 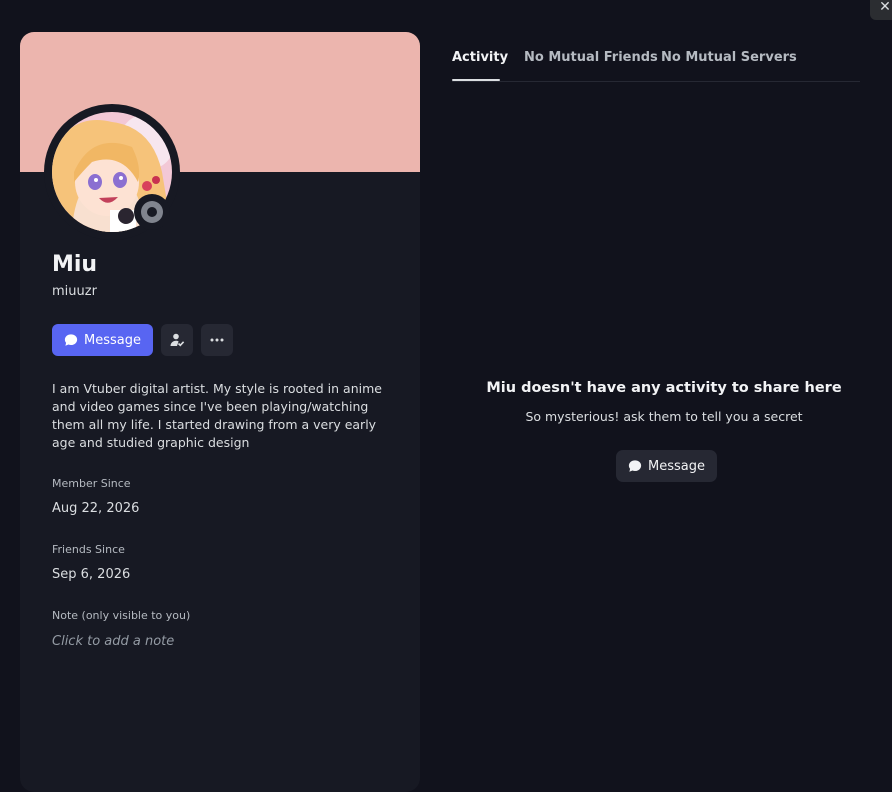 I want to click on friend-status-button, so click(x=176, y=340).